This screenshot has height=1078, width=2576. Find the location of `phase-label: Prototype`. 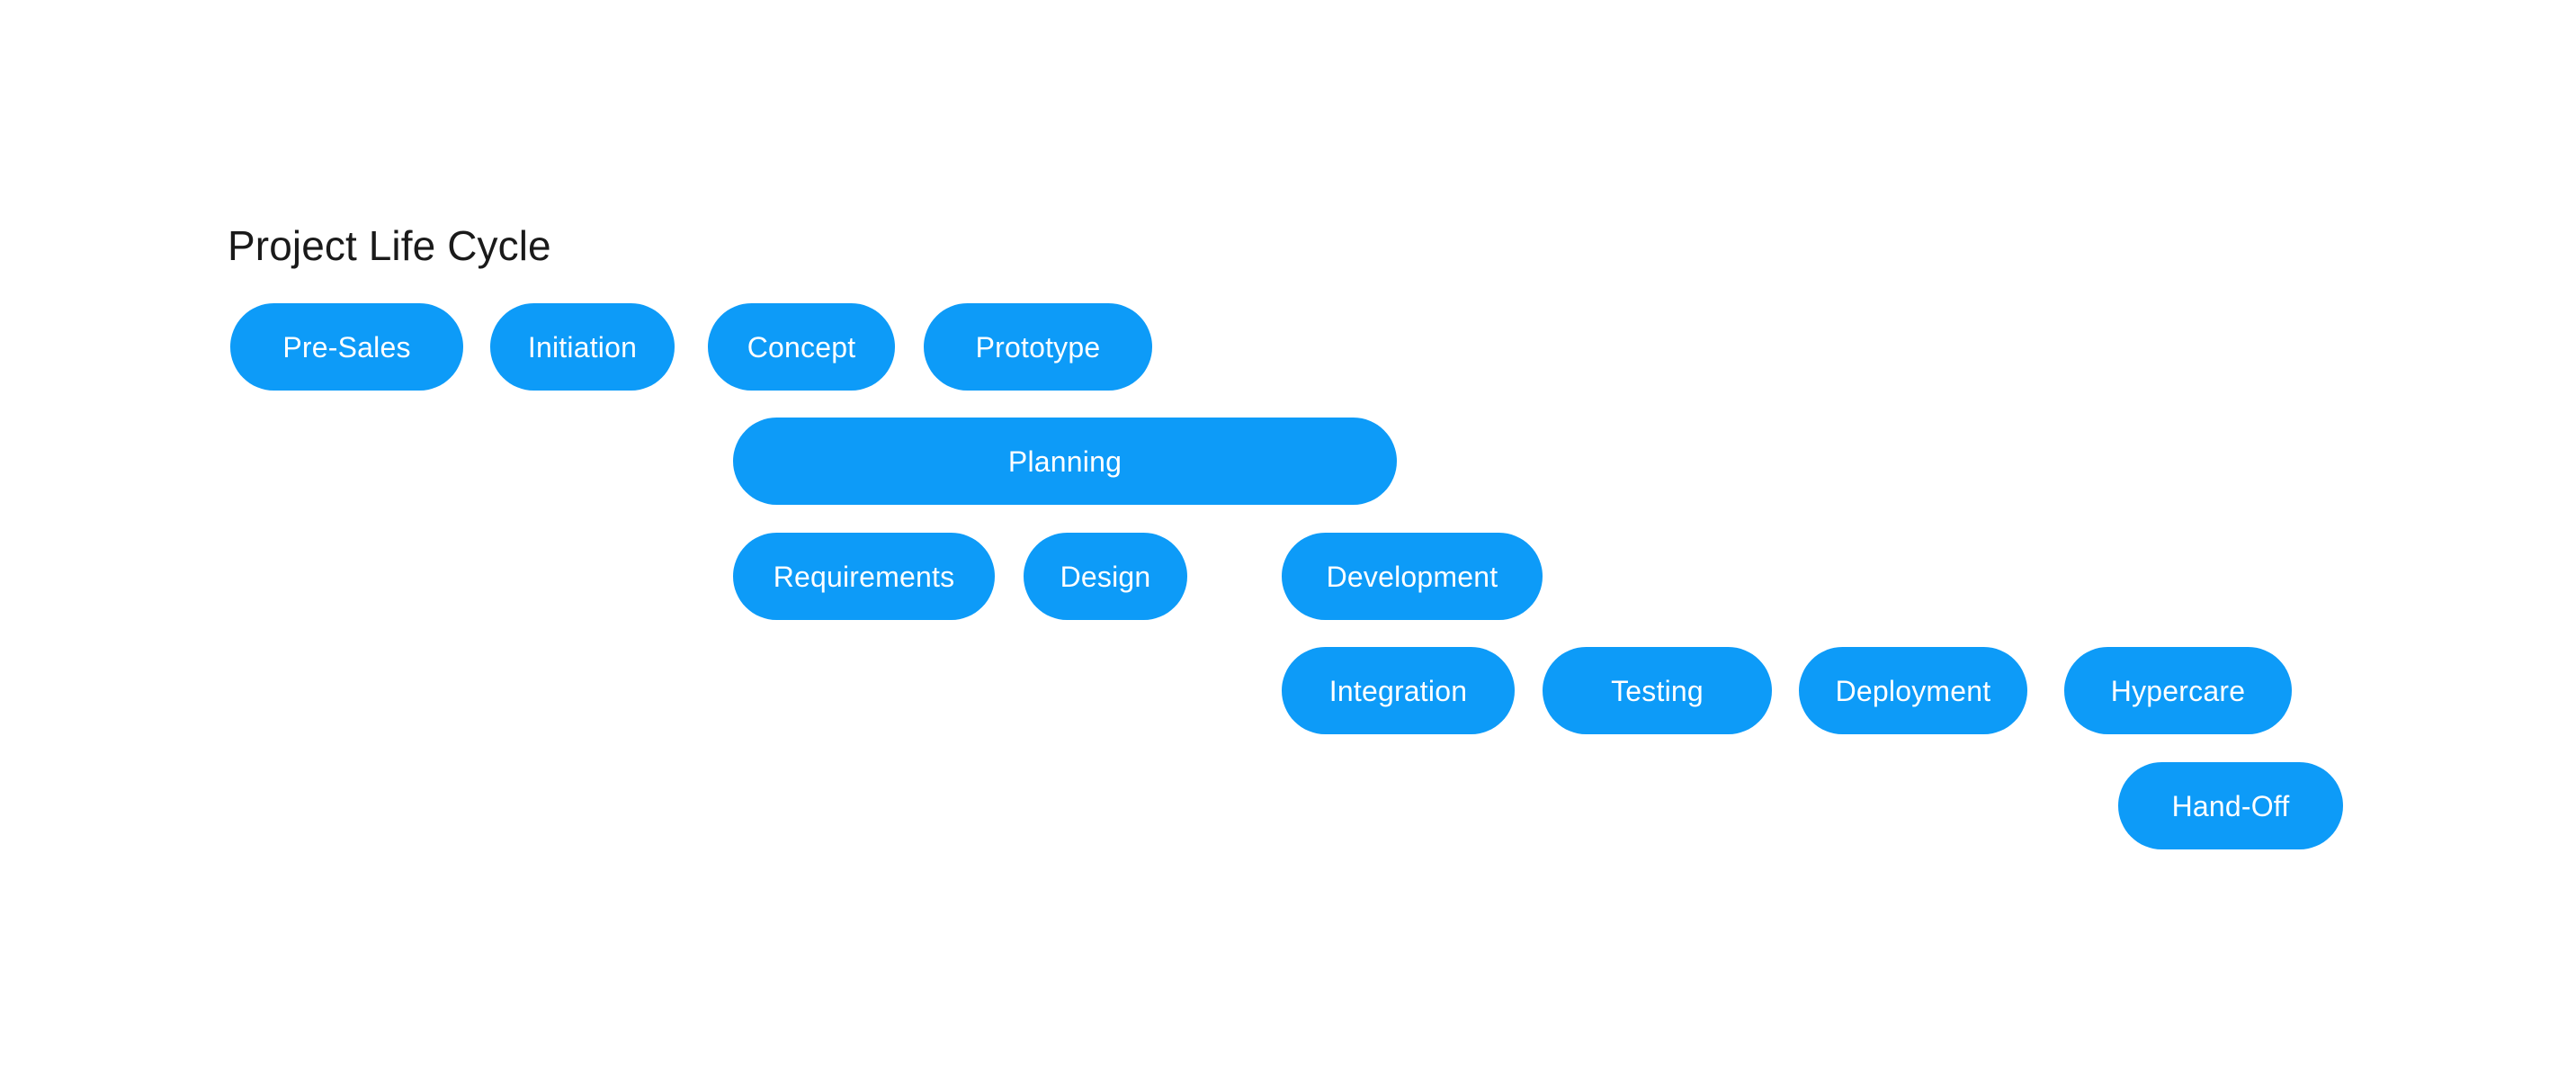

phase-label: Prototype is located at coordinates (1038, 347).